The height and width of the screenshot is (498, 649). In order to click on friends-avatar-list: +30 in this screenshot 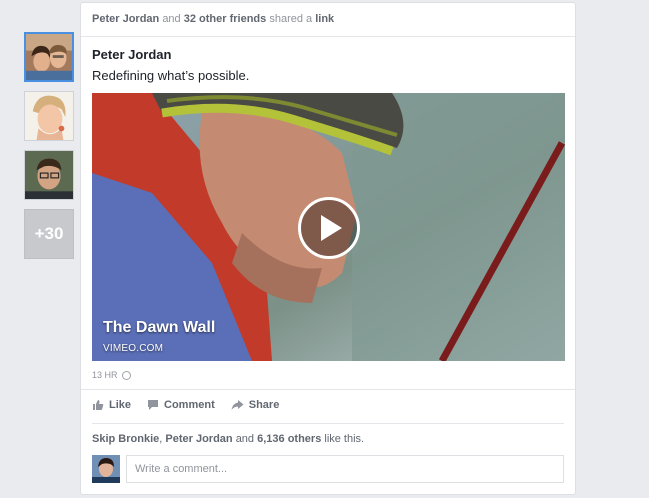, I will do `click(50, 150)`.